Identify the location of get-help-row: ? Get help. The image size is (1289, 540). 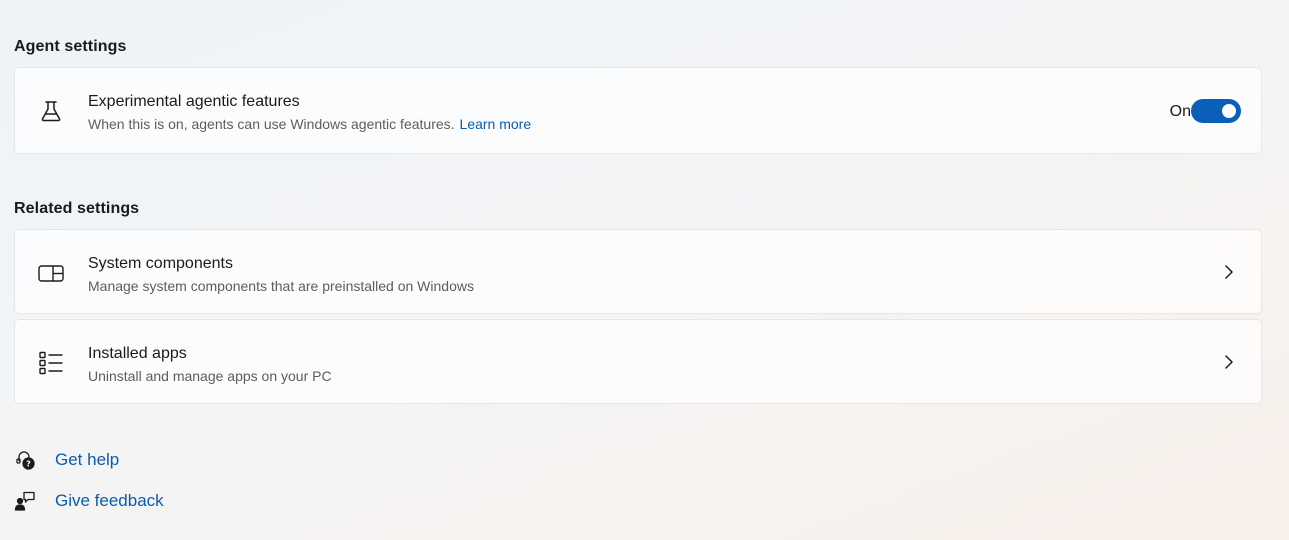
(66, 460).